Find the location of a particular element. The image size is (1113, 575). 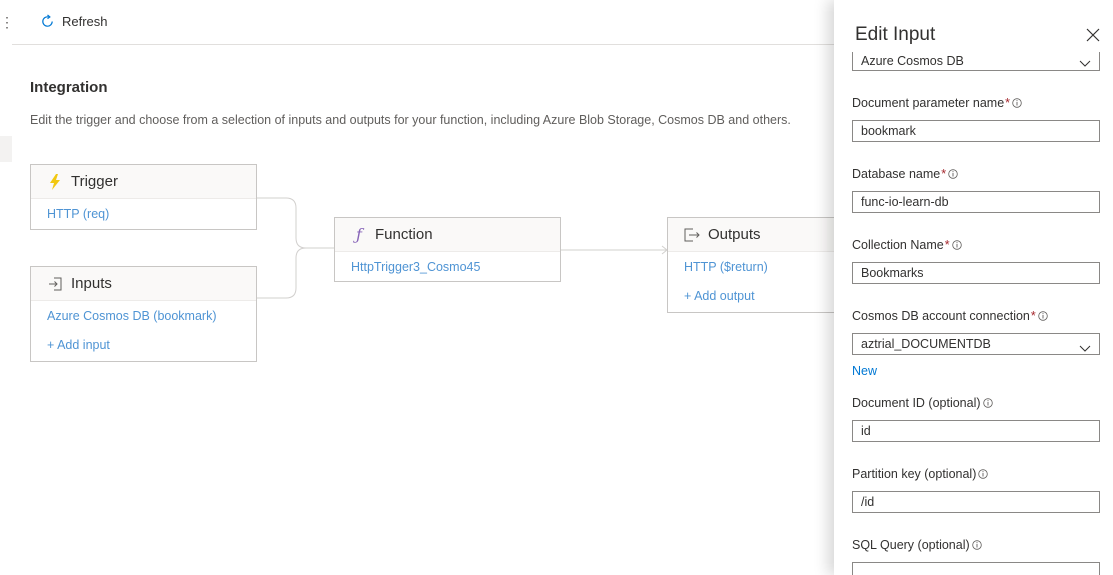

outputs-card-header: Outputs is located at coordinates (762, 235).